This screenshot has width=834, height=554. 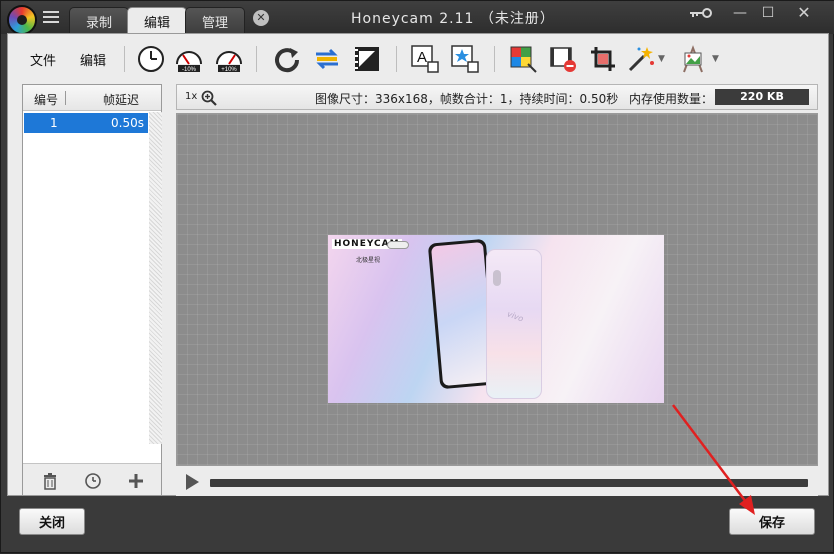 What do you see at coordinates (523, 59) in the screenshot?
I see `color-icon` at bounding box center [523, 59].